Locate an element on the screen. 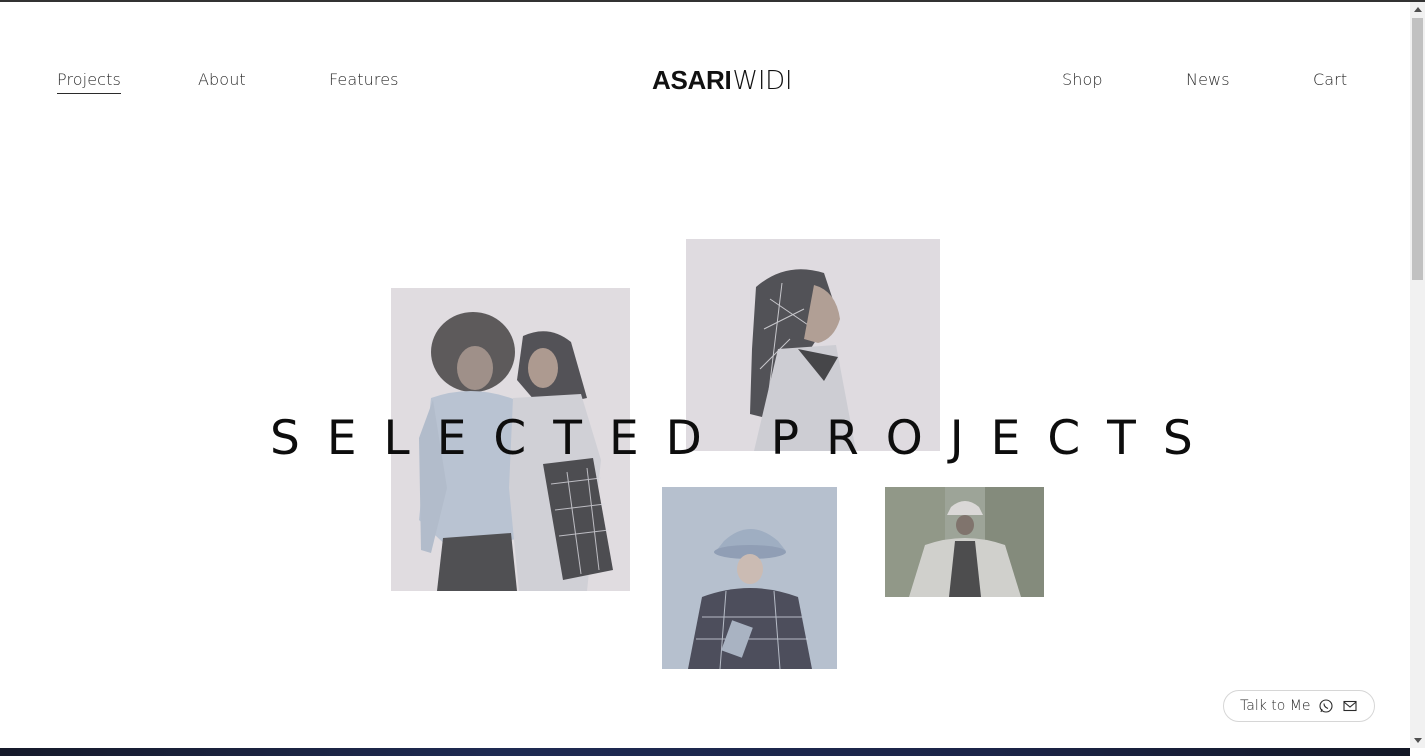  nav-projects: Projects is located at coordinates (89, 81).